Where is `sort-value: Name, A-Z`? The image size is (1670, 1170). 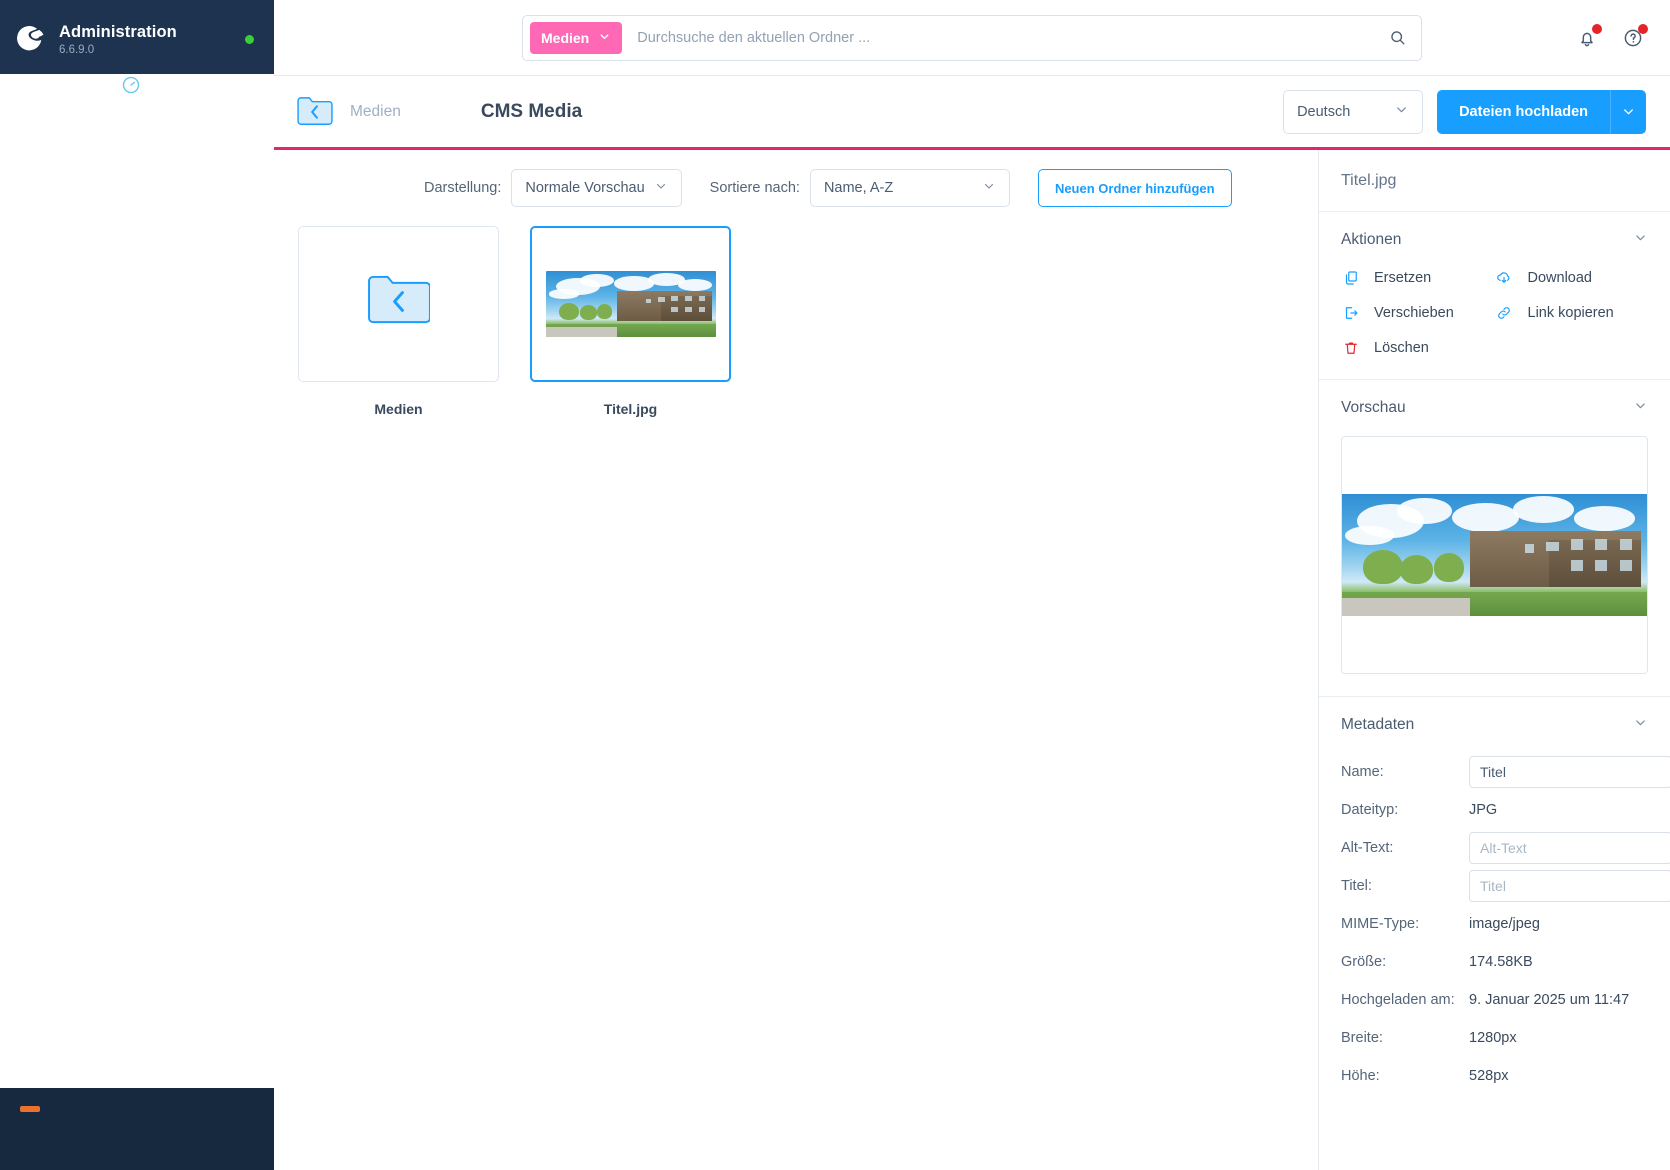 sort-value: Name, A-Z is located at coordinates (858, 188).